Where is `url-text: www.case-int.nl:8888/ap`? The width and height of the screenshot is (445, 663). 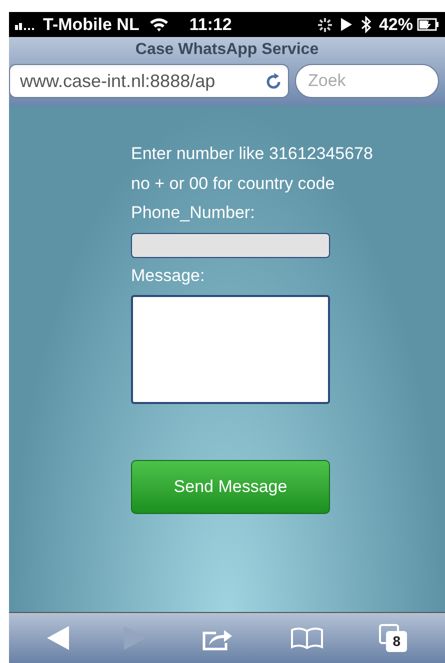
url-text: www.case-int.nl:8888/ap is located at coordinates (118, 81).